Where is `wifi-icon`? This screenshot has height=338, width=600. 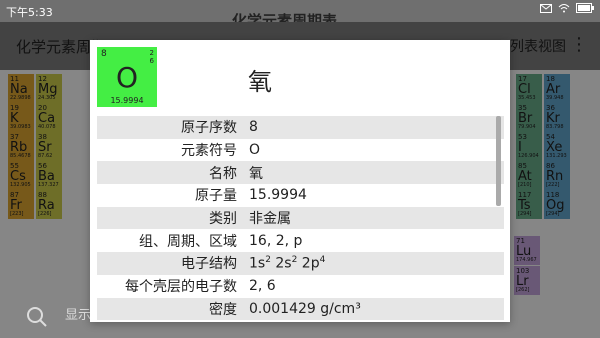
wifi-icon is located at coordinates (564, 9).